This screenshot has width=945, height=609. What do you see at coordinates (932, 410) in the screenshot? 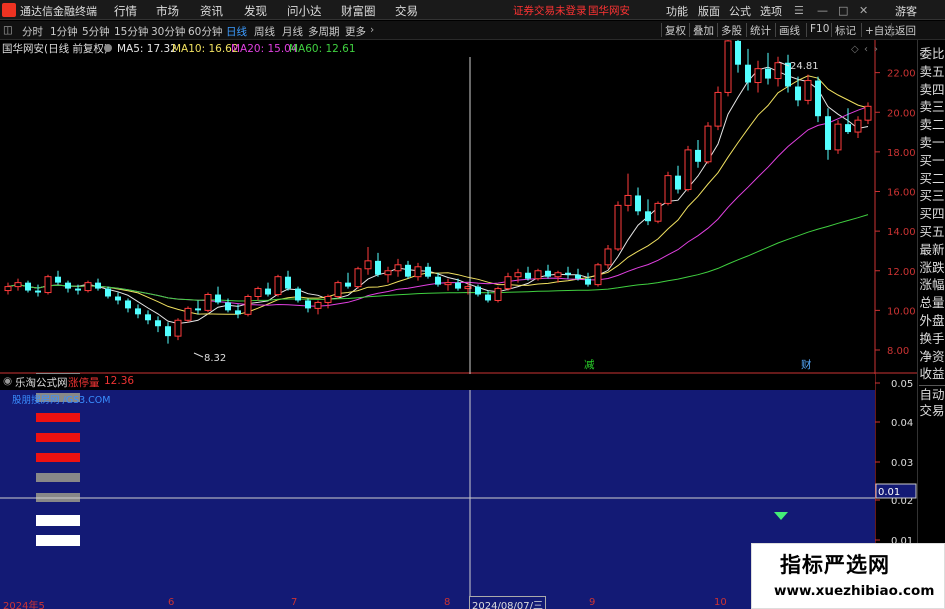
I see `side-button: 交易` at bounding box center [932, 410].